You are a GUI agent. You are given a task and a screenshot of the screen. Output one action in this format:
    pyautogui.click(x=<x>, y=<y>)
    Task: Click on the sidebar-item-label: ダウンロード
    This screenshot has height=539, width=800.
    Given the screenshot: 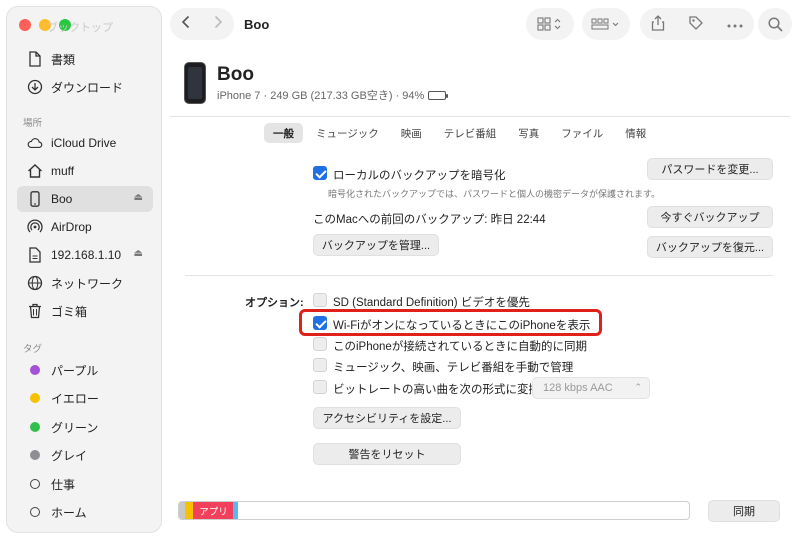 What is the action you would take?
    pyautogui.click(x=87, y=87)
    